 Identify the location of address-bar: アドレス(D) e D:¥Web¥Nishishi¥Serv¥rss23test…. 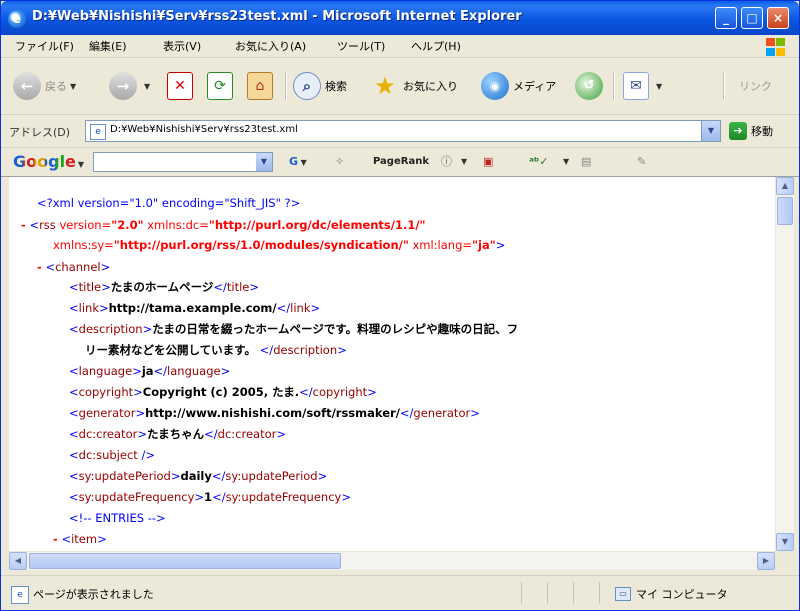
(400, 131).